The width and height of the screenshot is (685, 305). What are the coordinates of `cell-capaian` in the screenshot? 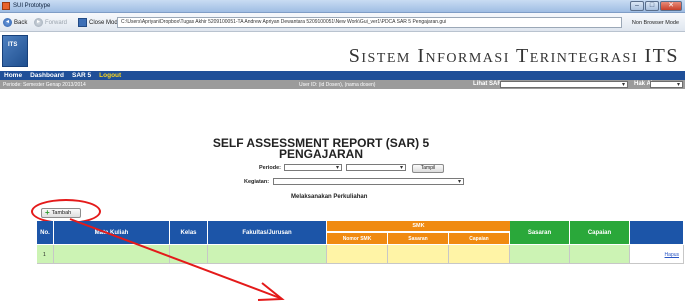 It's located at (600, 254).